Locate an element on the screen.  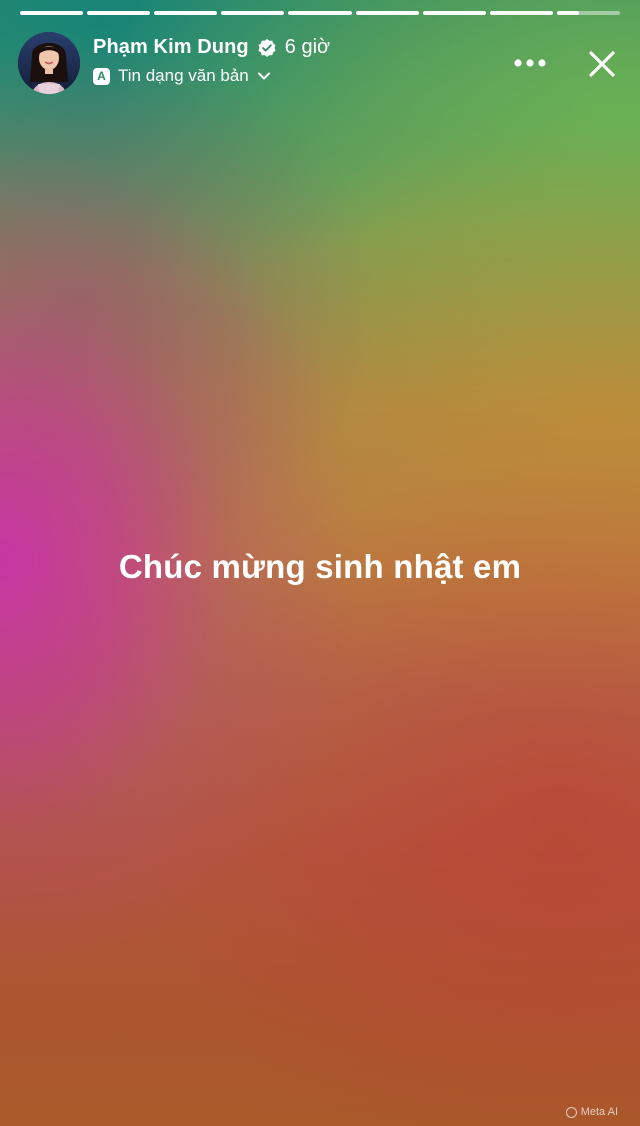
chevron-down-icon is located at coordinates (264, 76).